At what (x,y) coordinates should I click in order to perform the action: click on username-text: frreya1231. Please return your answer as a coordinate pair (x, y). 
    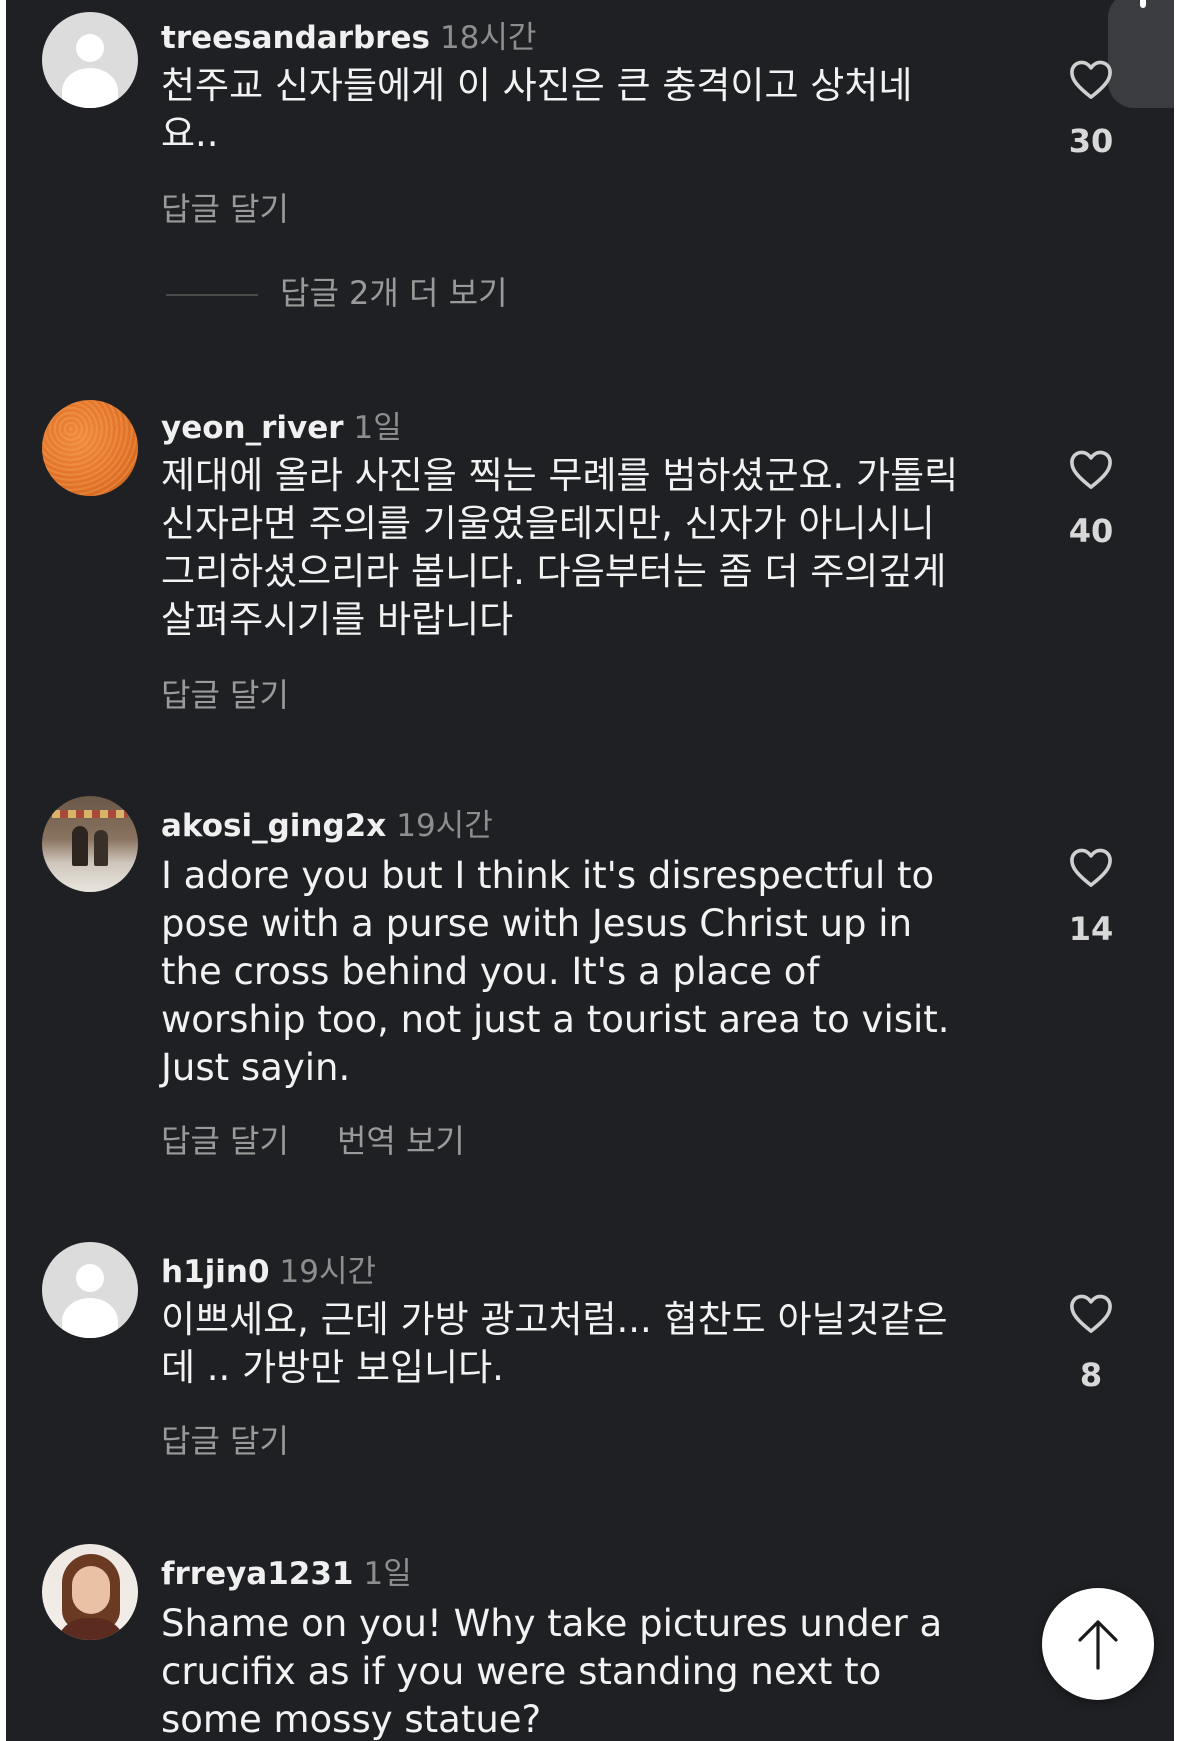
    Looking at the image, I should click on (257, 1574).